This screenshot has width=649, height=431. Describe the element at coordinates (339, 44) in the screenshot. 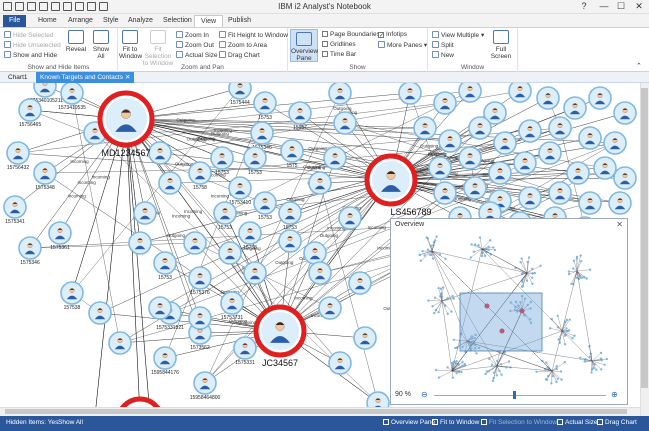

I see `gridlines-checkbox: Gridlines` at that location.